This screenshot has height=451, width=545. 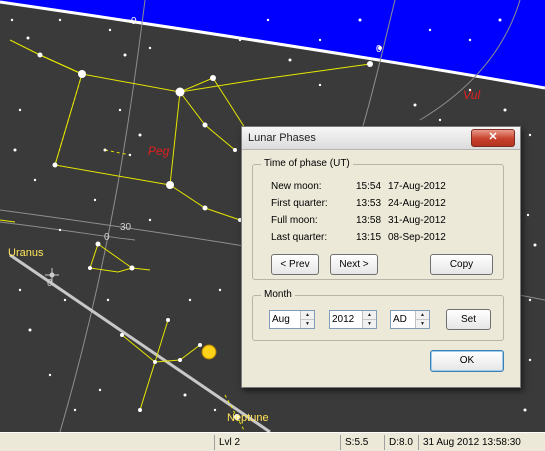 What do you see at coordinates (126, 227) in the screenshot?
I see `grid-label: 30` at bounding box center [126, 227].